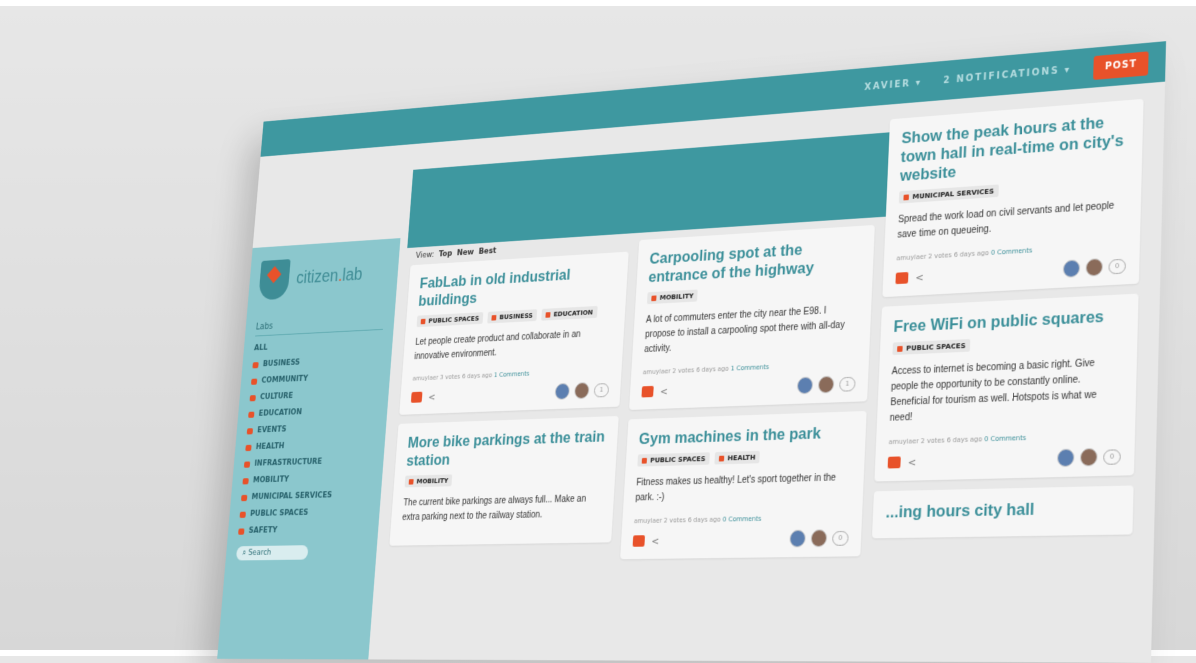 The height and width of the screenshot is (663, 1196). What do you see at coordinates (316, 362) in the screenshot?
I see `sidebar-item-business: BUSINESS` at bounding box center [316, 362].